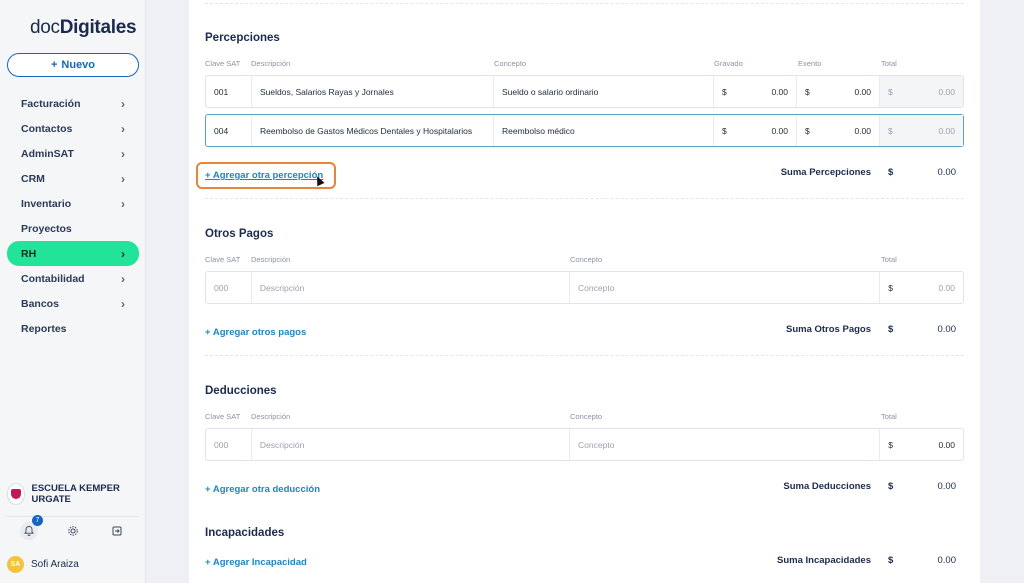 The height and width of the screenshot is (583, 1024). Describe the element at coordinates (262, 489) in the screenshot. I see `add-deduccion-link: + Agregar otra deducción` at that location.